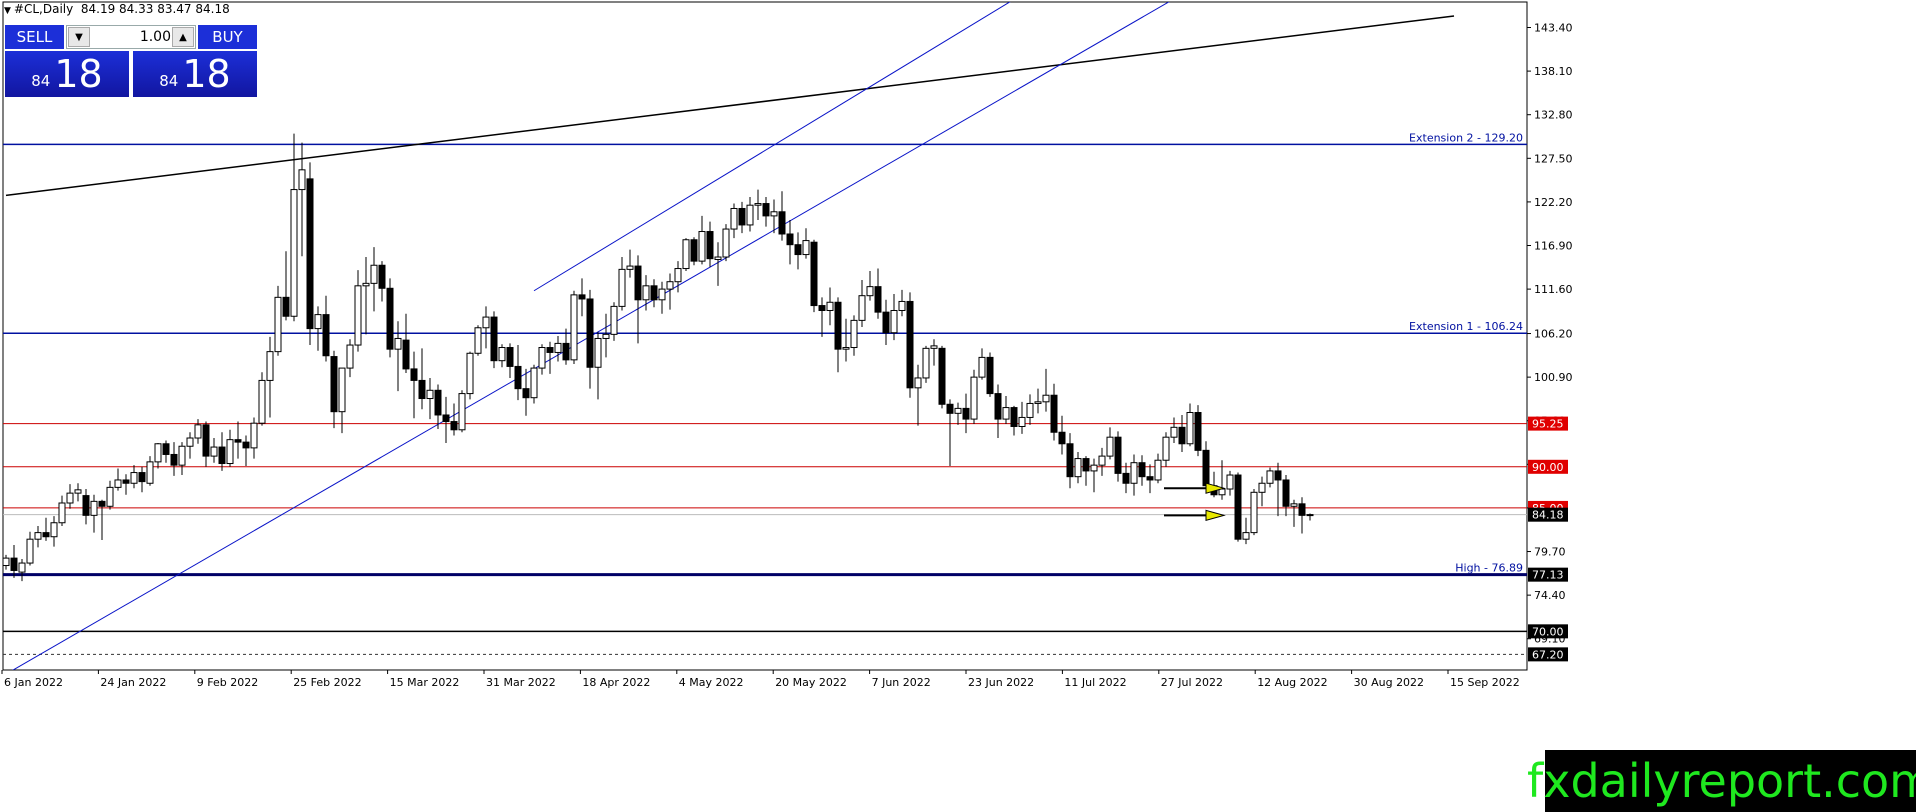  Describe the element at coordinates (901, 682) in the screenshot. I see `date-tick-label: 7 Jun 2022` at that location.